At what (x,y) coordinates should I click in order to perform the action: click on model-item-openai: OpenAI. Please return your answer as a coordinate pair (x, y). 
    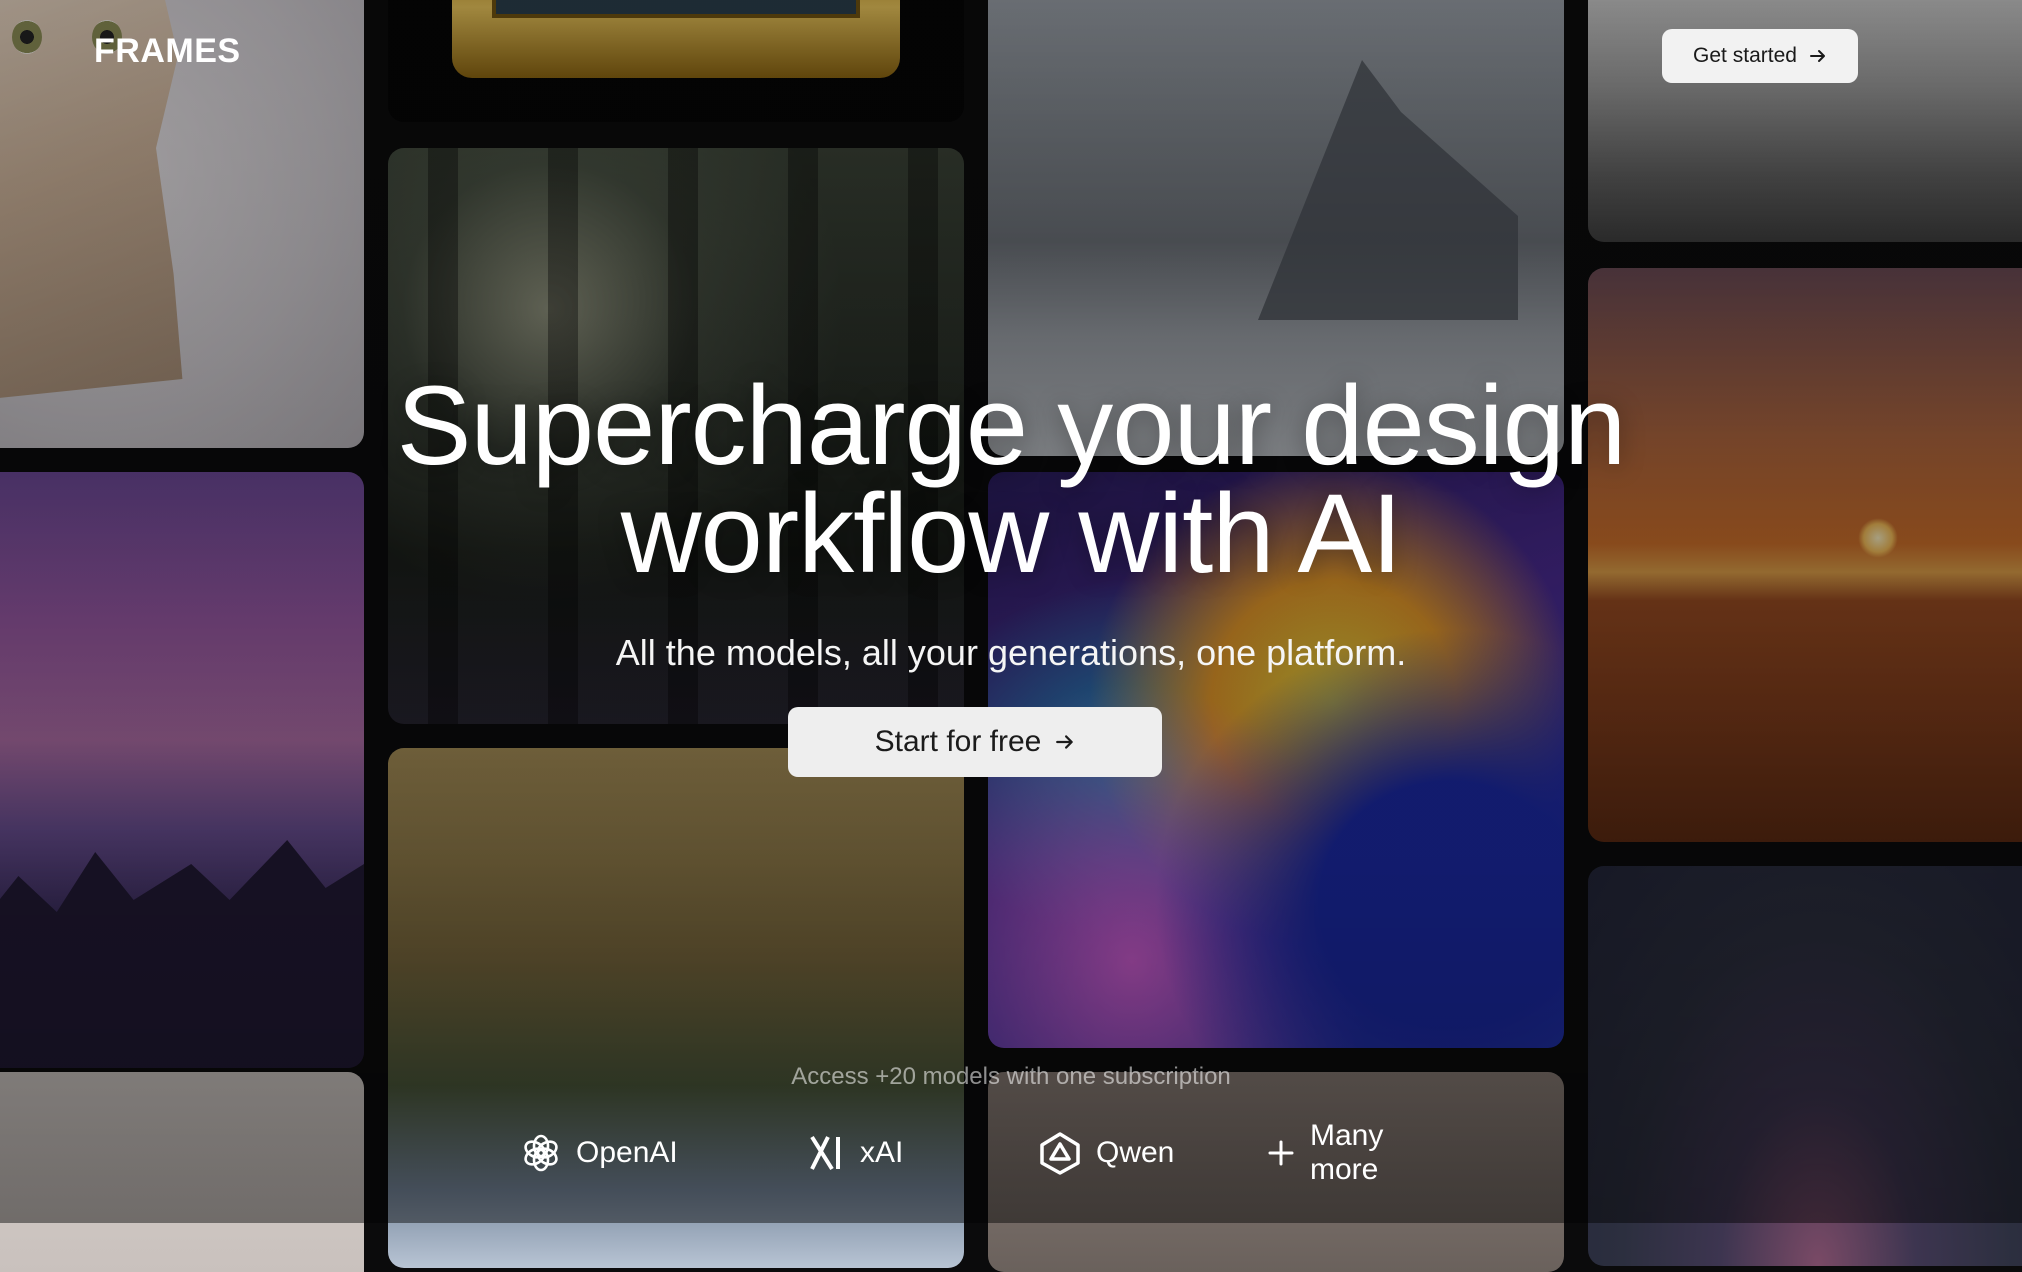
    Looking at the image, I should click on (599, 1153).